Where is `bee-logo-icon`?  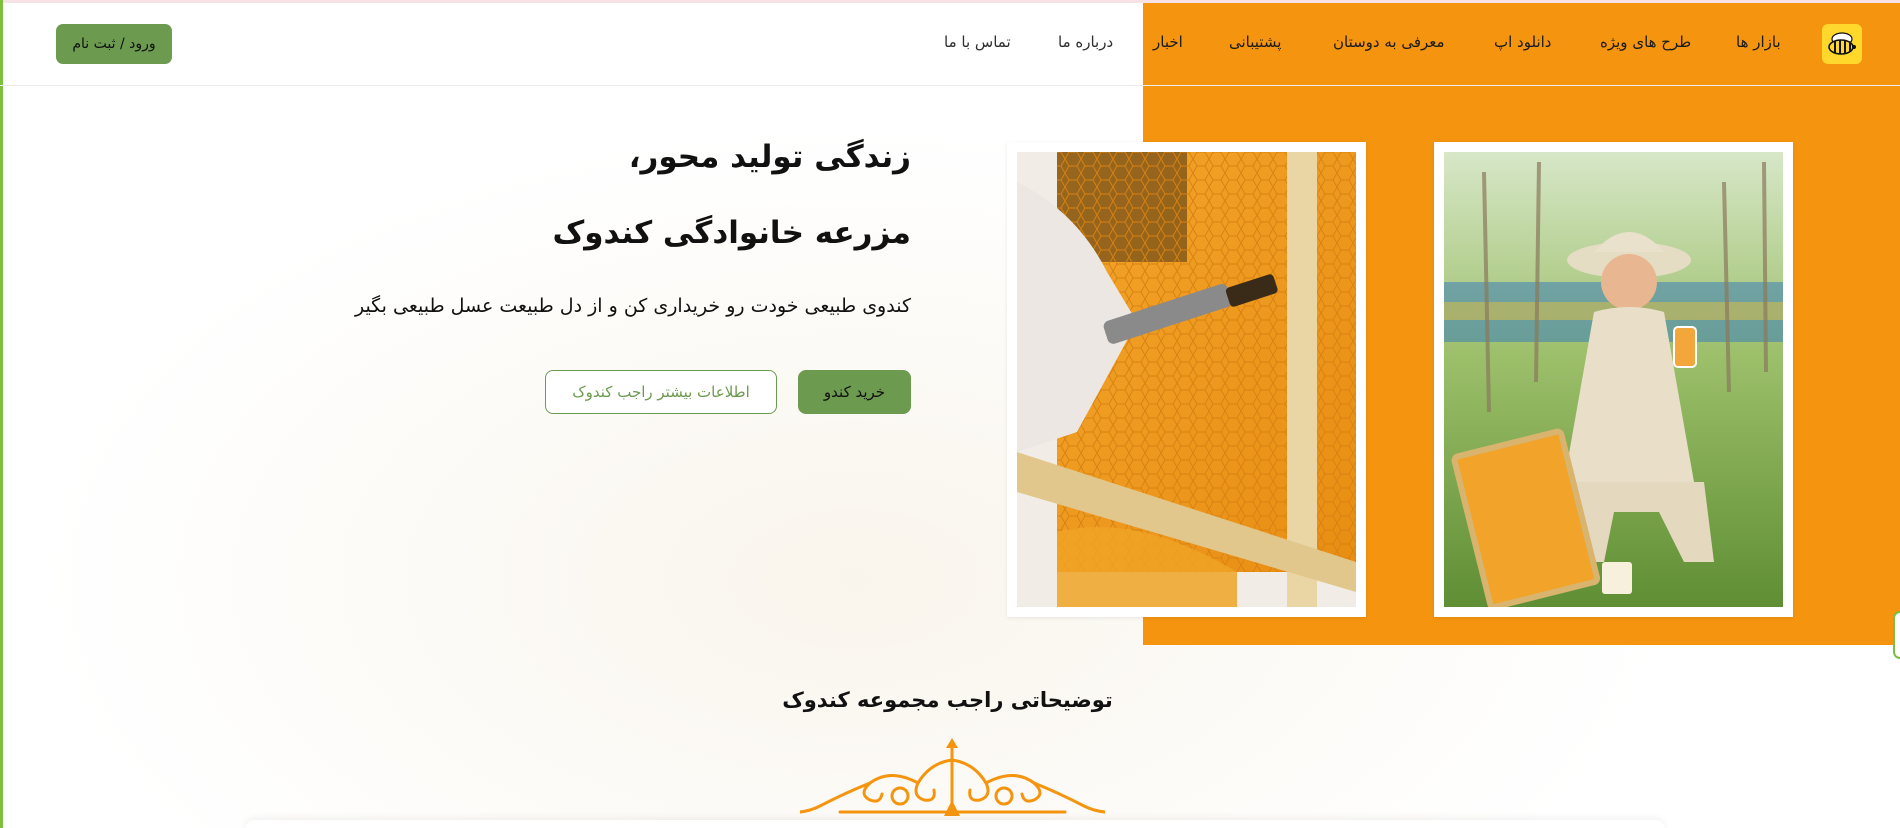
bee-logo-icon is located at coordinates (1842, 44).